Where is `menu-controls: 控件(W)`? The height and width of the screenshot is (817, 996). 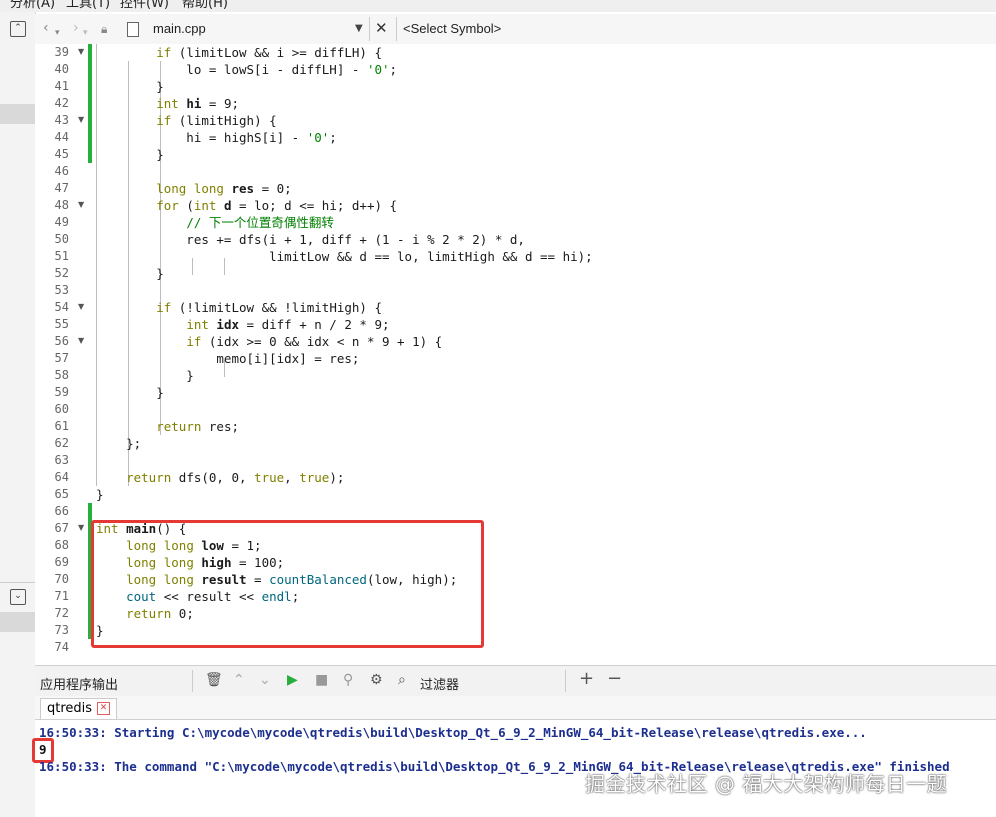
menu-controls: 控件(W) is located at coordinates (144, 5).